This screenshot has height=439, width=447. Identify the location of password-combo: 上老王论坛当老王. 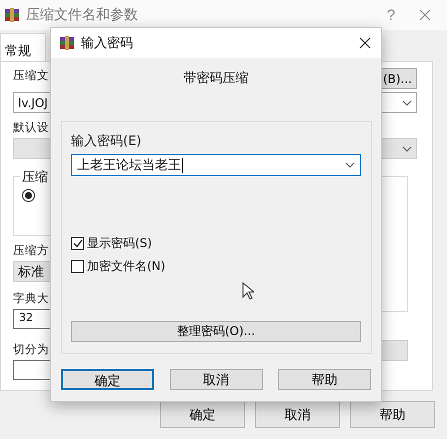
(216, 165).